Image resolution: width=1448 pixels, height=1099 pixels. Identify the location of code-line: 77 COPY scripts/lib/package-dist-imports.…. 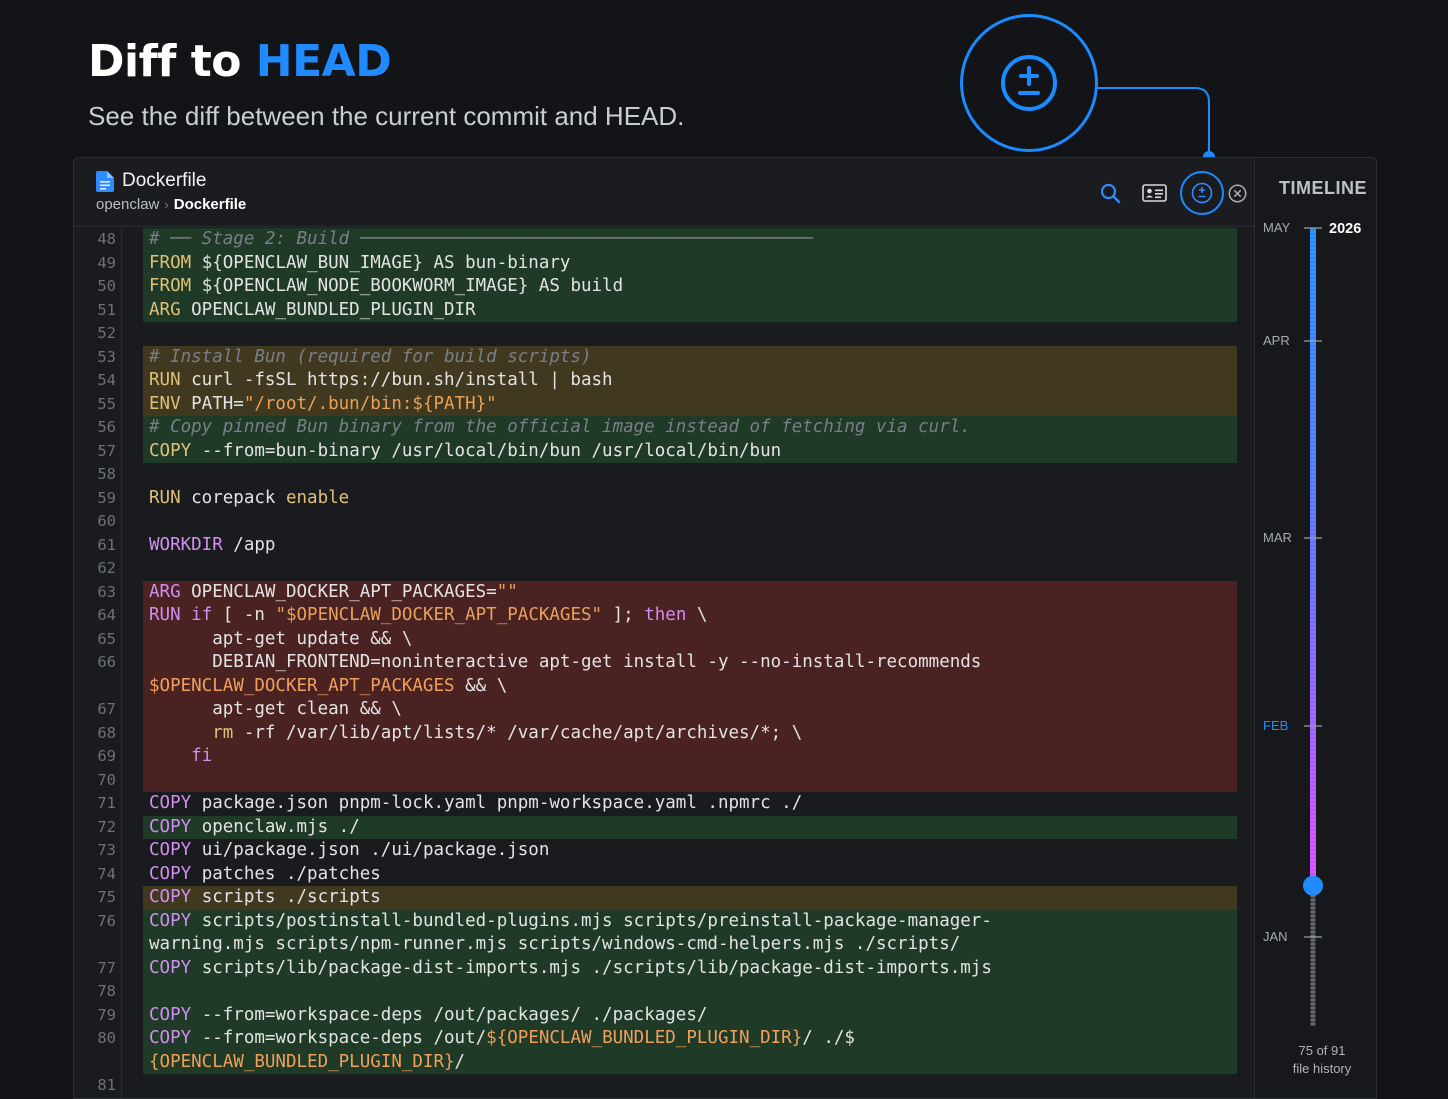
(664, 968).